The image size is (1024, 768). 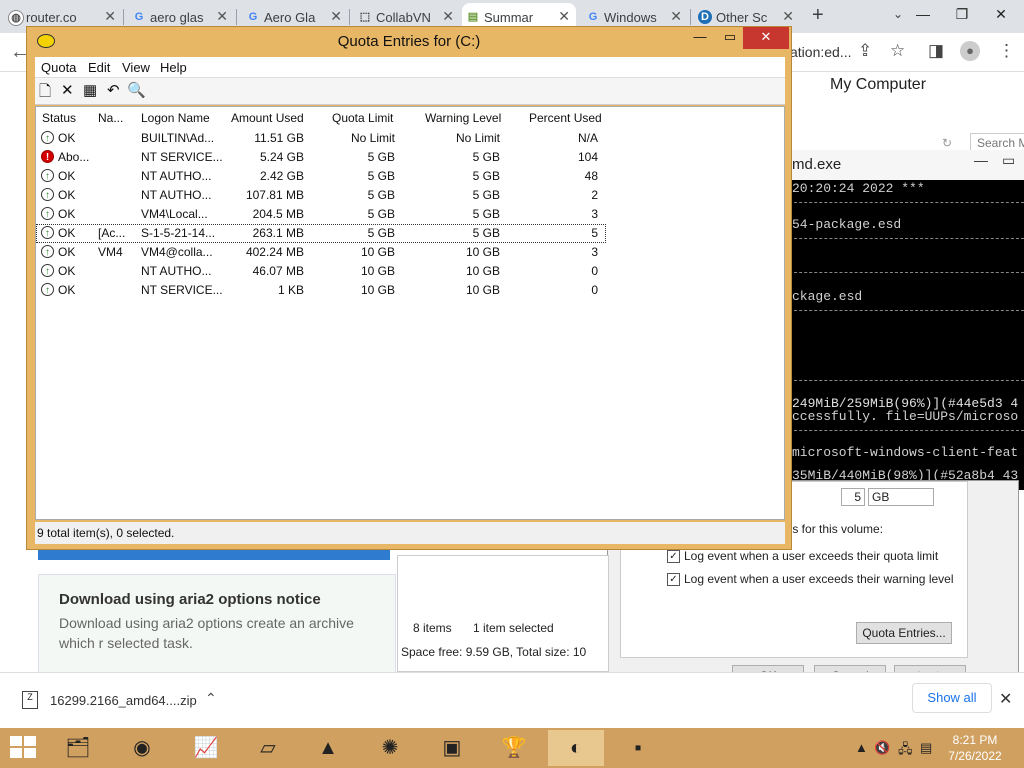 What do you see at coordinates (321, 214) in the screenshot?
I see `table-row: ↑ OK VM4\Local... 204.5 MB 5 GB 5 GB 3` at bounding box center [321, 214].